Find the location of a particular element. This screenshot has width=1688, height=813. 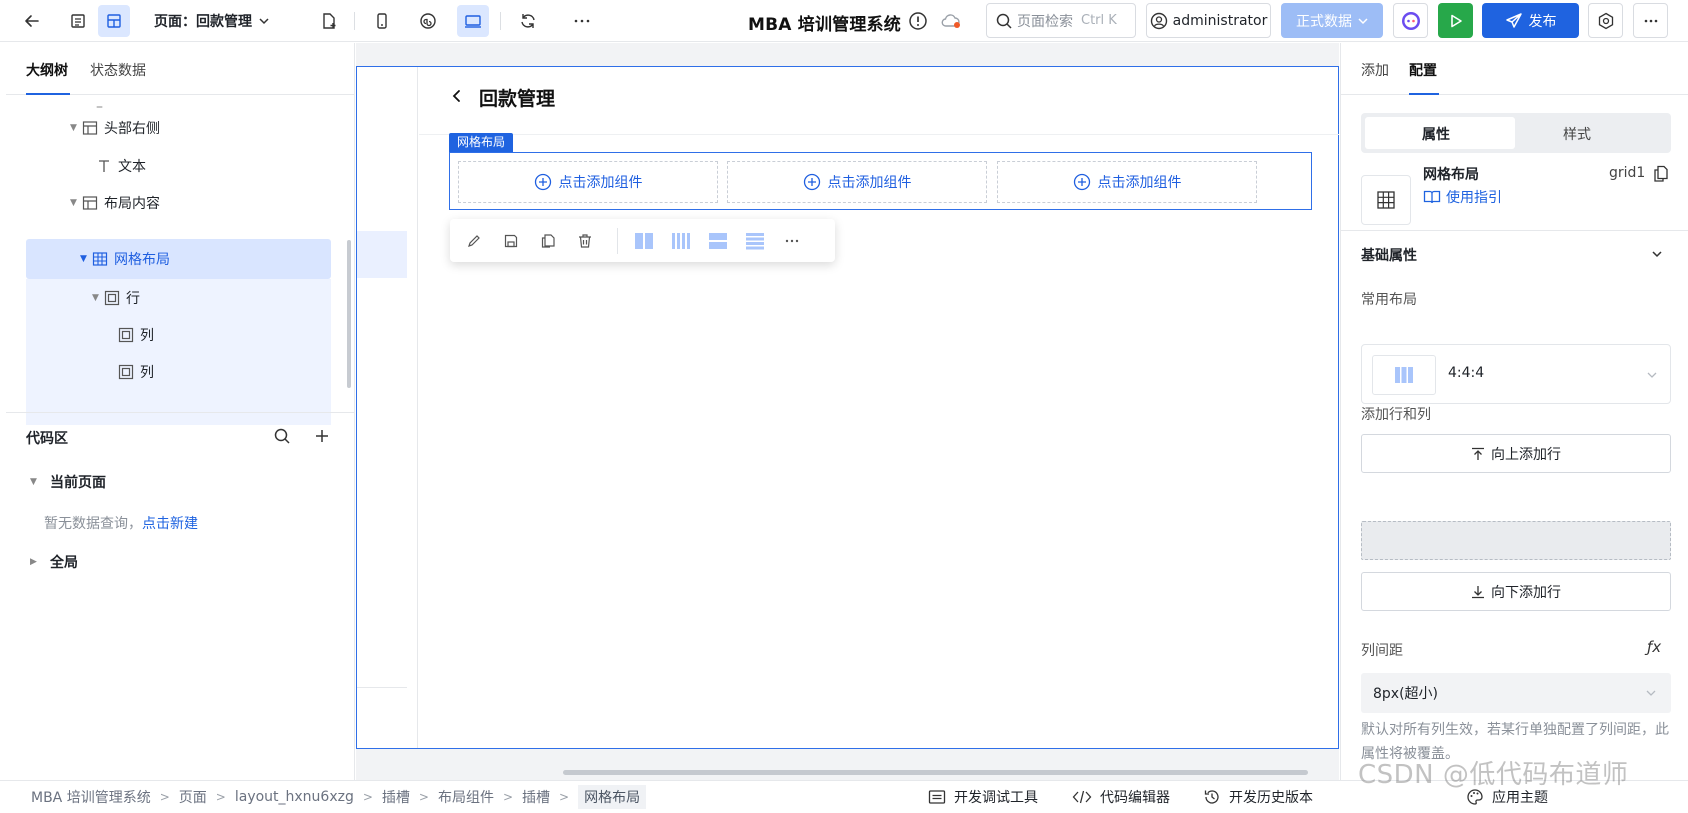

code-global: ▶ 全局 is located at coordinates (54, 562).